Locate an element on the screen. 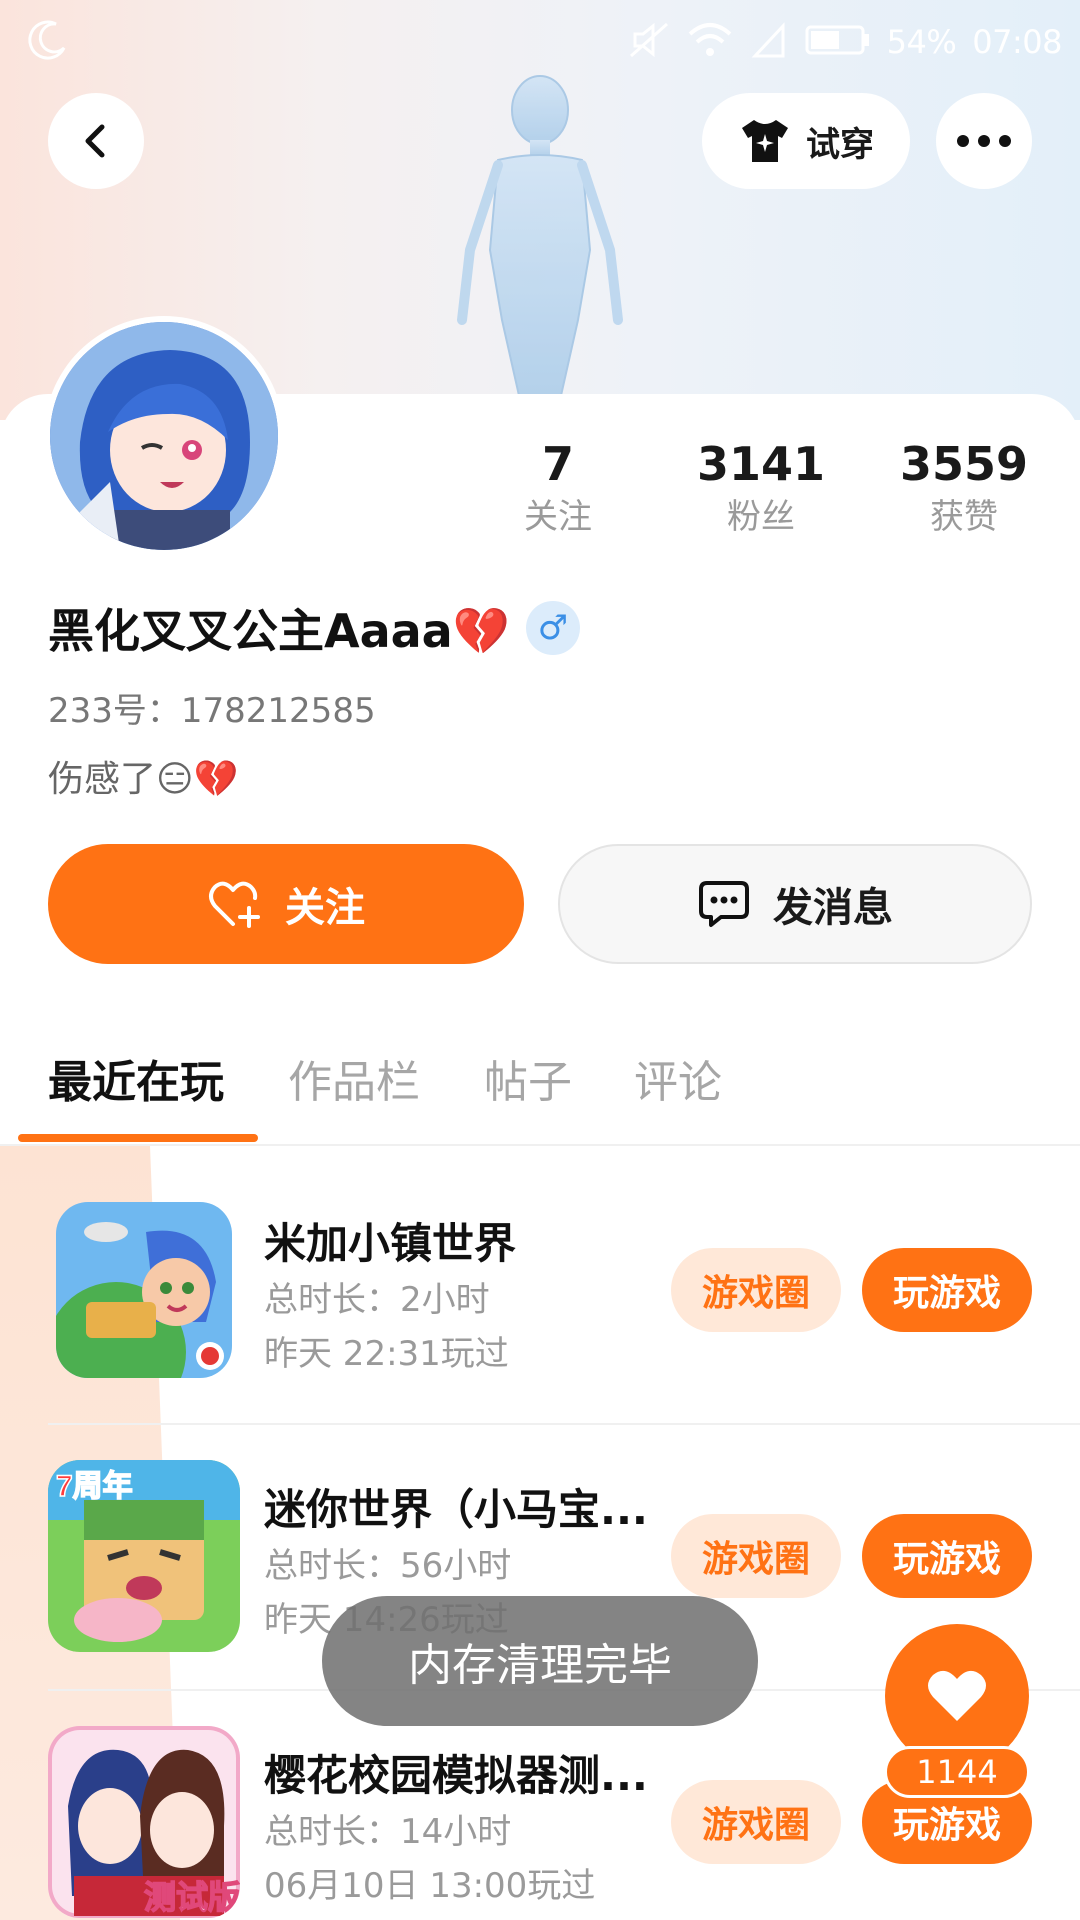 The width and height of the screenshot is (1080, 1920). moon-icon is located at coordinates (48, 42).